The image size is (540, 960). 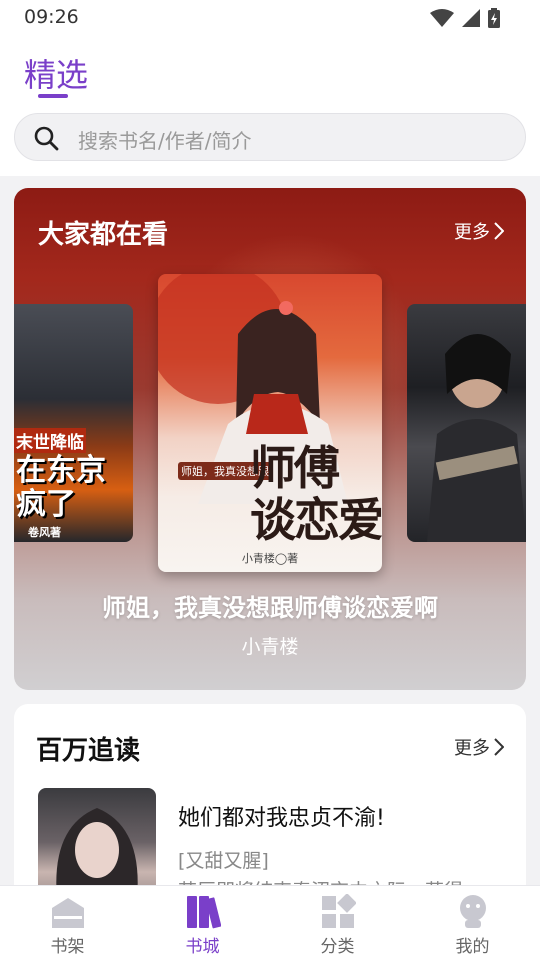 I want to click on tab-bookshelf: 书架, so click(x=67, y=923).